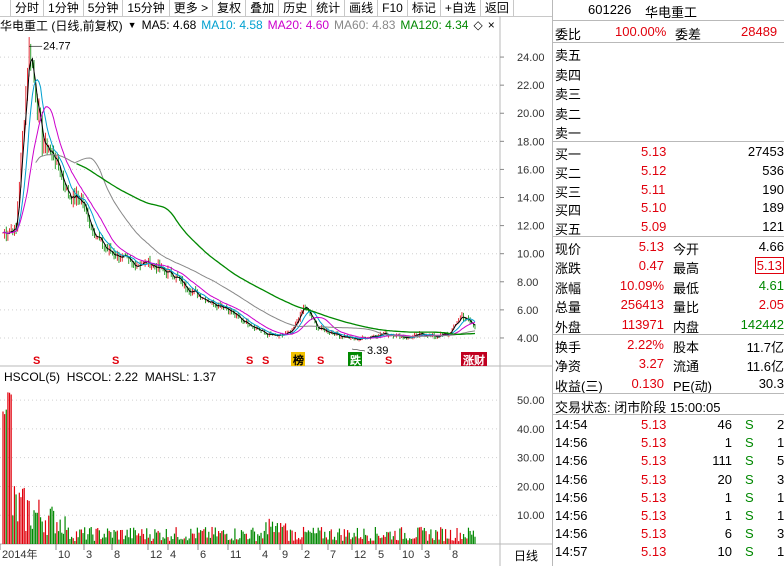 The image size is (784, 566). I want to click on y-tick-label: 22.00, so click(531, 86).